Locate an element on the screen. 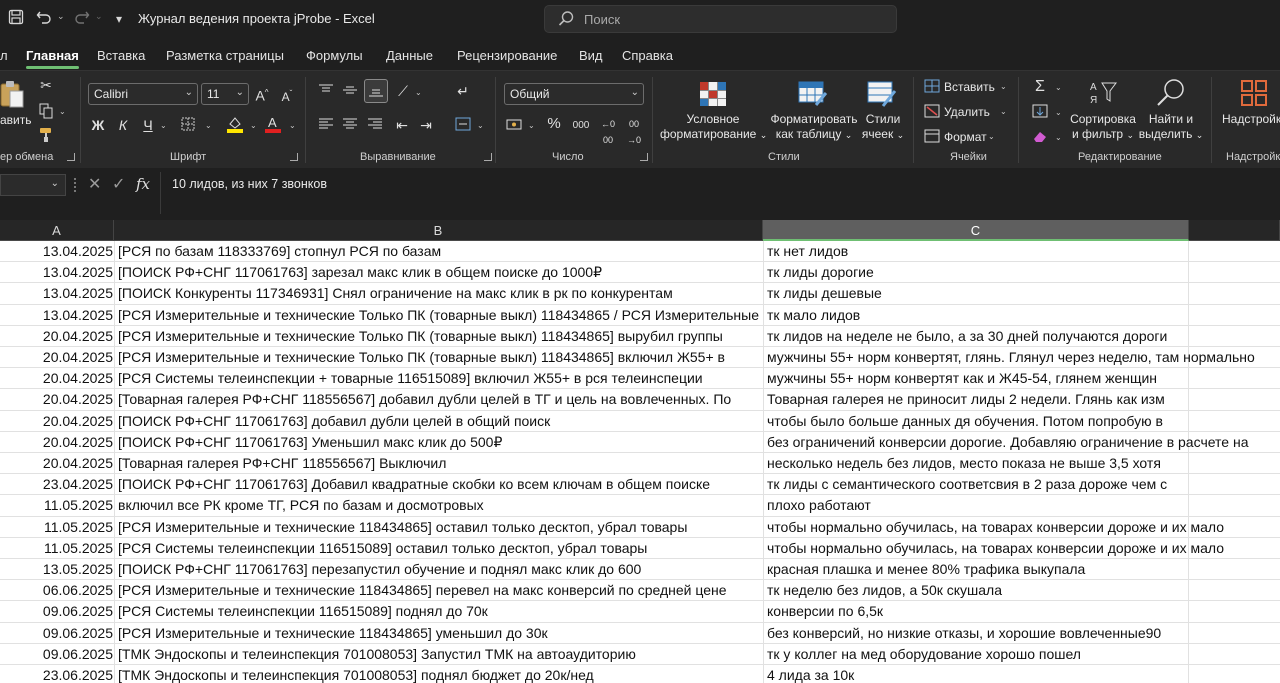 This screenshot has width=1280, height=683. insert-dropdown-icon: ⌄ is located at coordinates (1003, 86).